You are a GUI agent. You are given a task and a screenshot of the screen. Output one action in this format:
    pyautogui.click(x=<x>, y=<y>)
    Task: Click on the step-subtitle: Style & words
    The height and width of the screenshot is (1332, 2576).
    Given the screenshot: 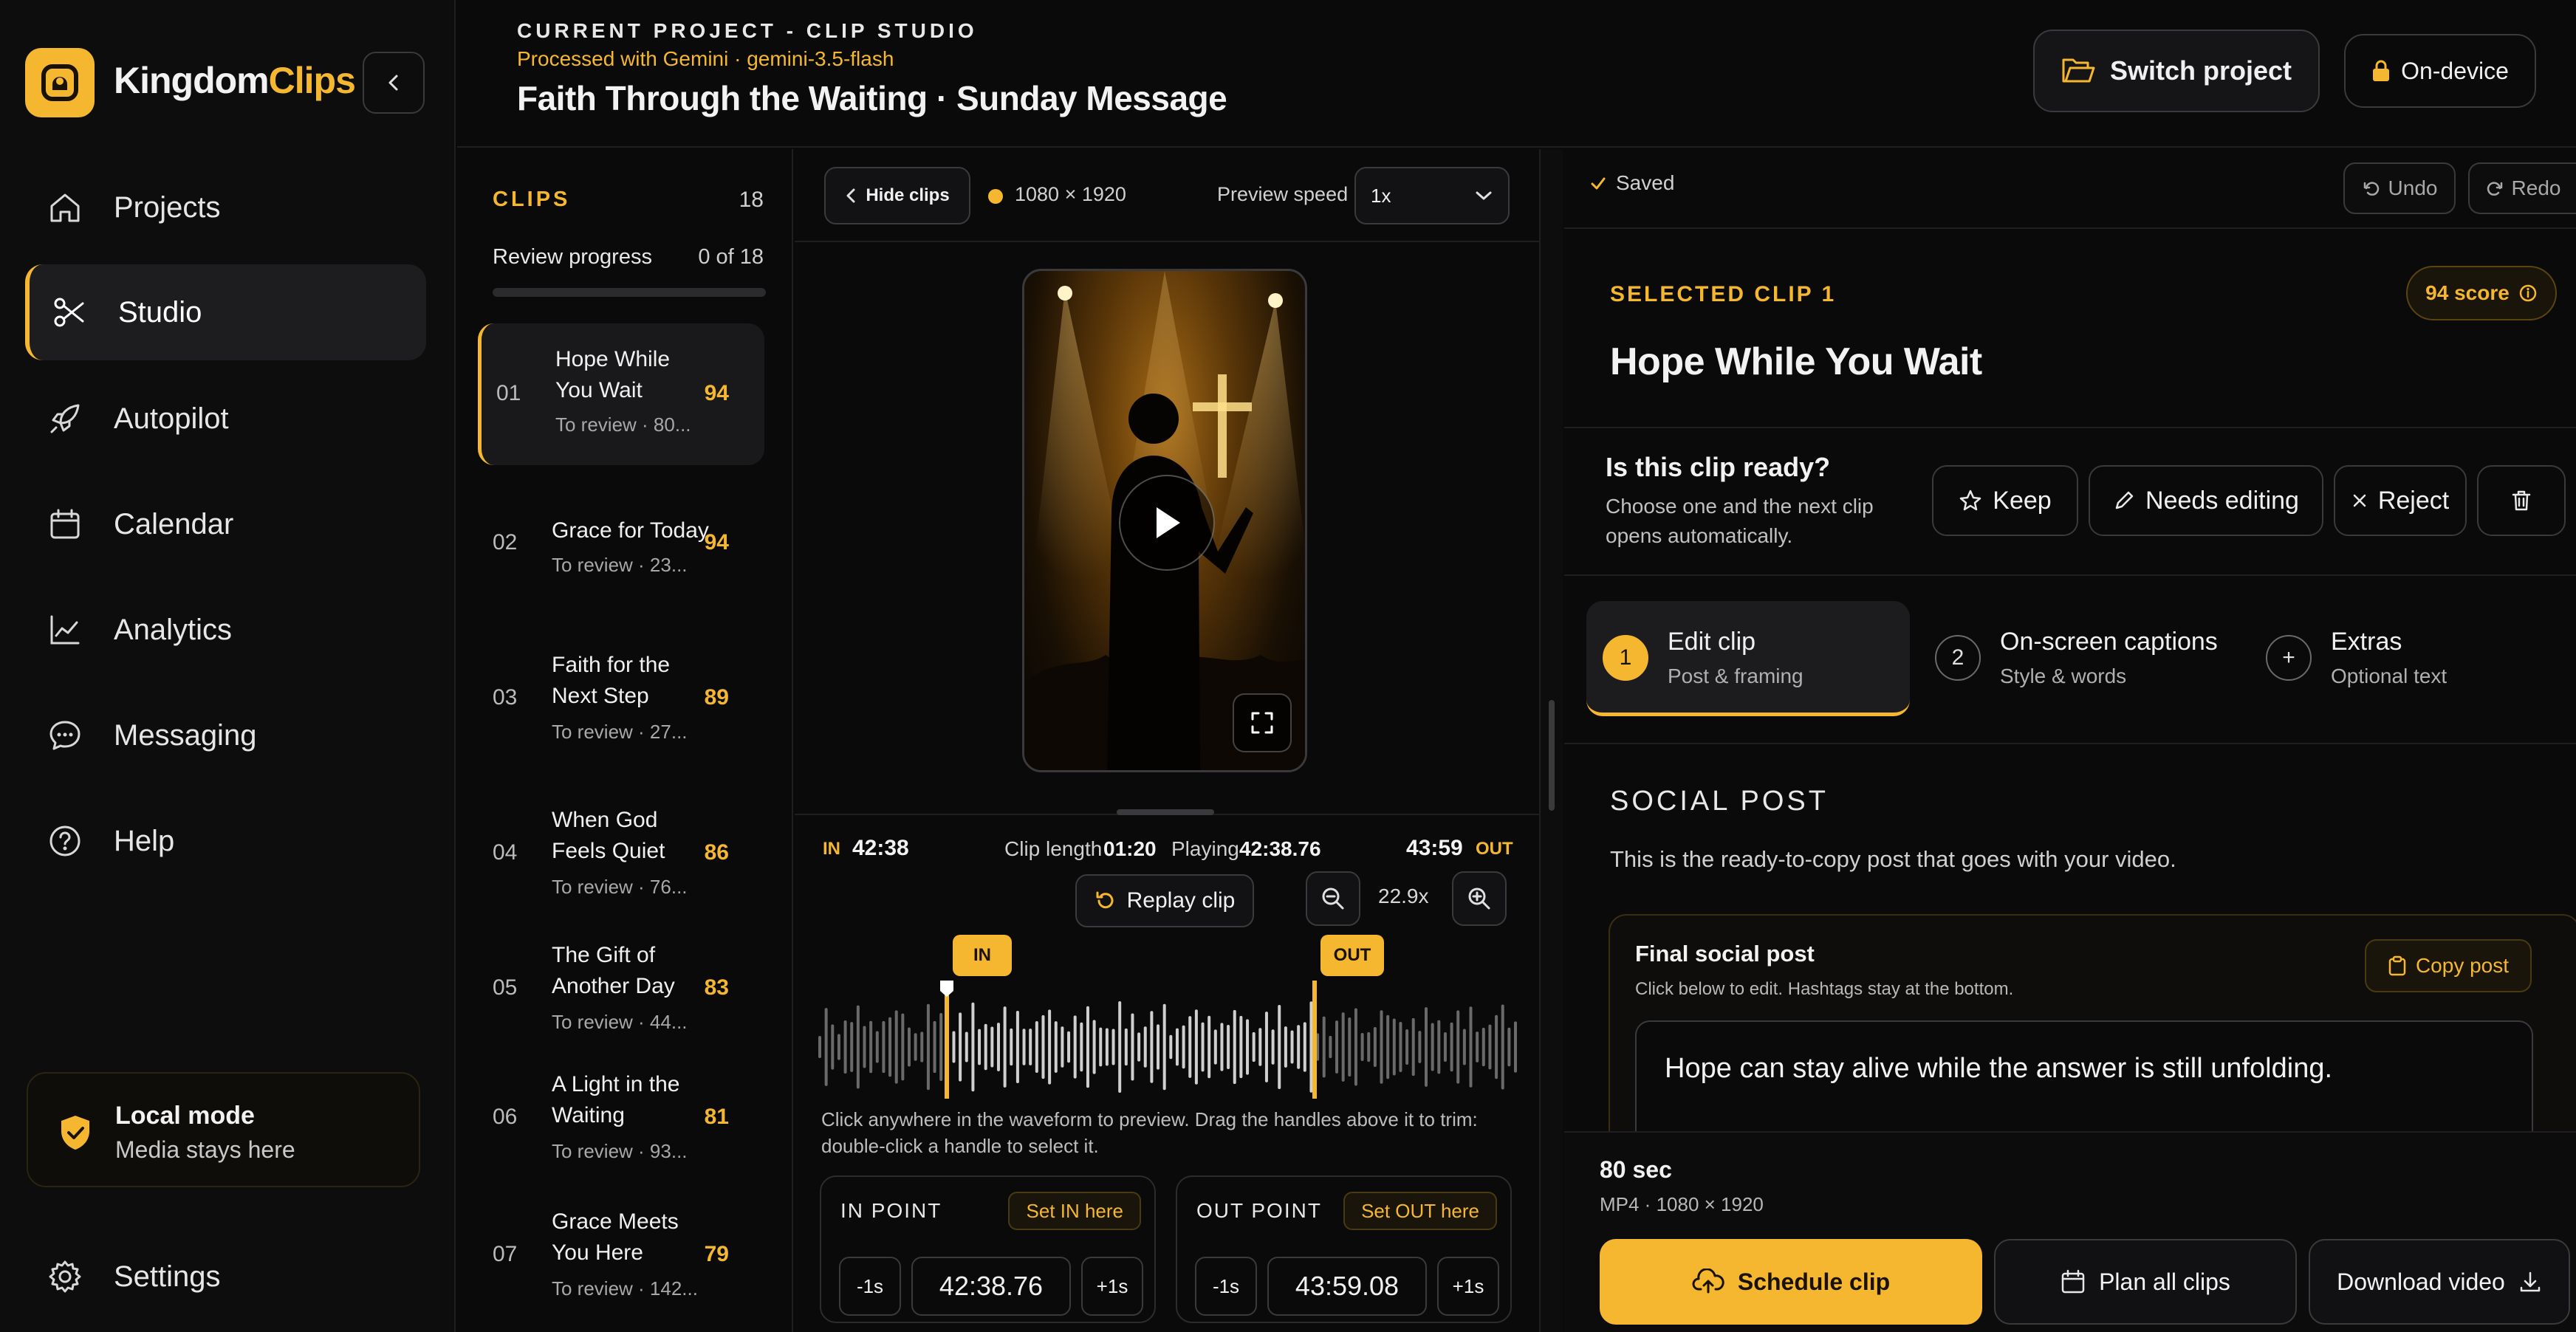 What is the action you would take?
    pyautogui.click(x=2063, y=676)
    